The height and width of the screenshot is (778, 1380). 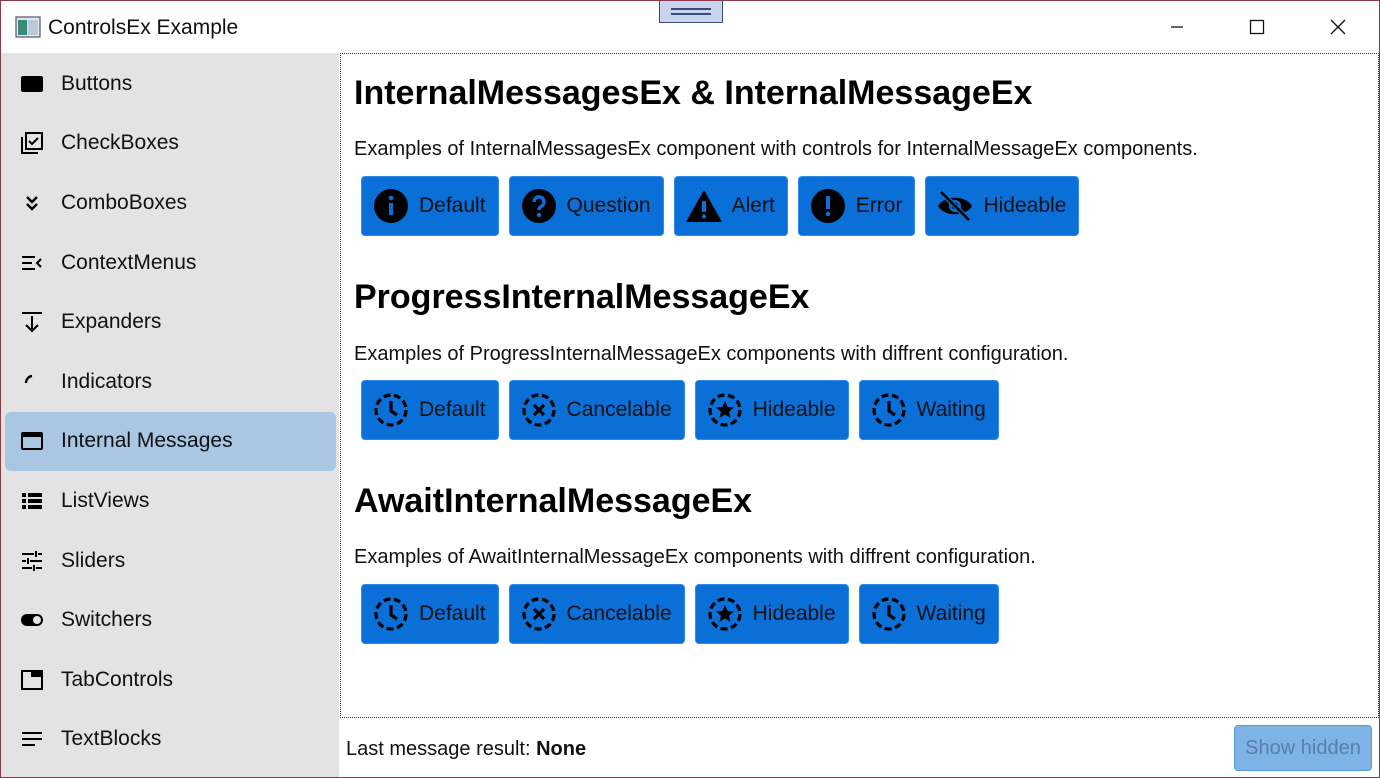 What do you see at coordinates (170, 84) in the screenshot?
I see `sidebar-item-buttons: Buttons` at bounding box center [170, 84].